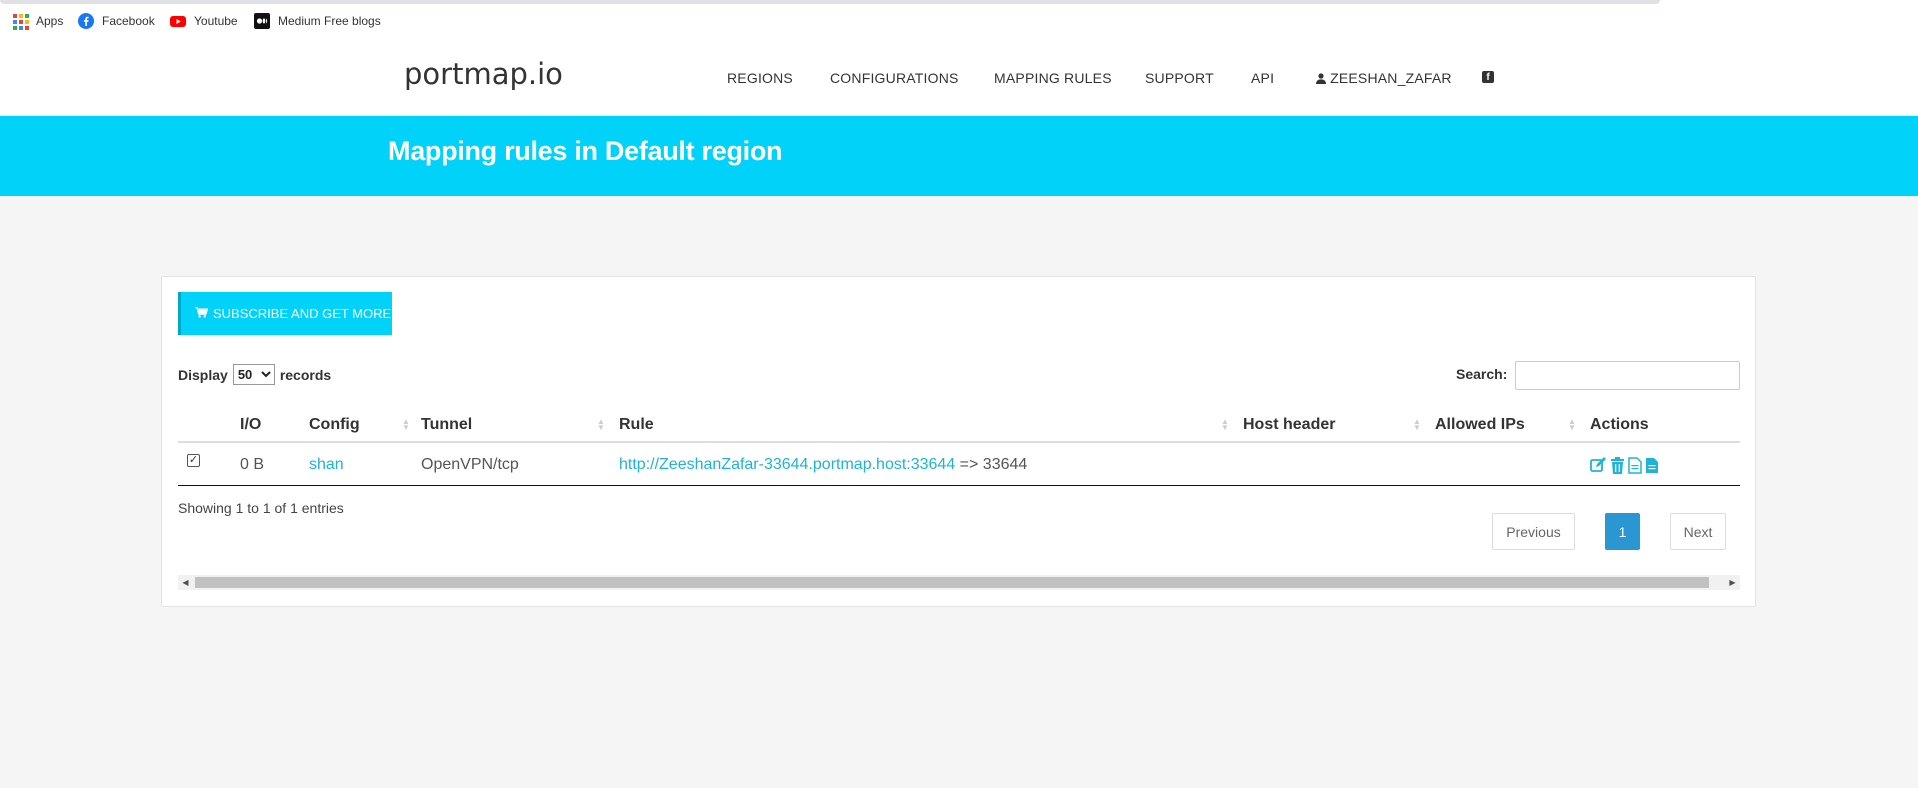 The image size is (1918, 788). What do you see at coordinates (636, 425) in the screenshot?
I see `column-rule: Rule` at bounding box center [636, 425].